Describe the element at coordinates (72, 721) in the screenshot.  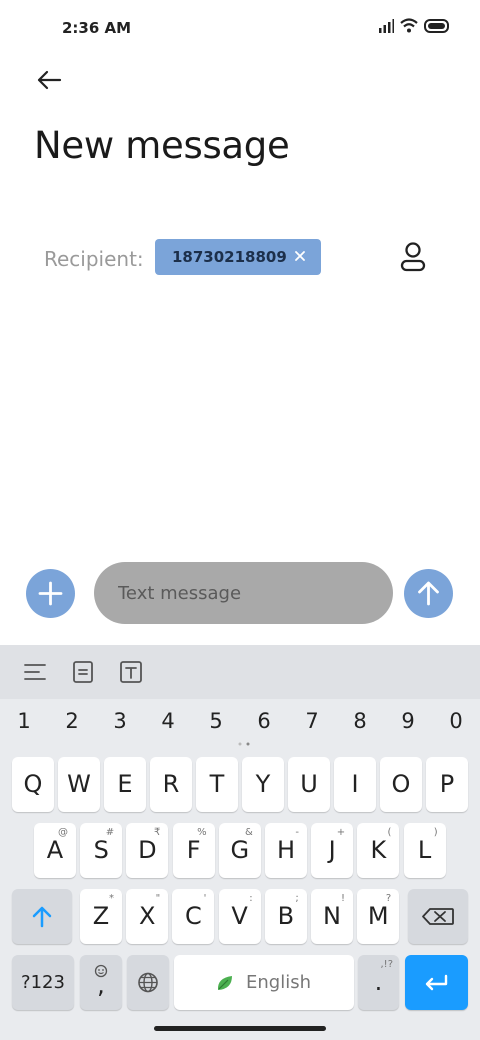
I see `number-key: 2` at that location.